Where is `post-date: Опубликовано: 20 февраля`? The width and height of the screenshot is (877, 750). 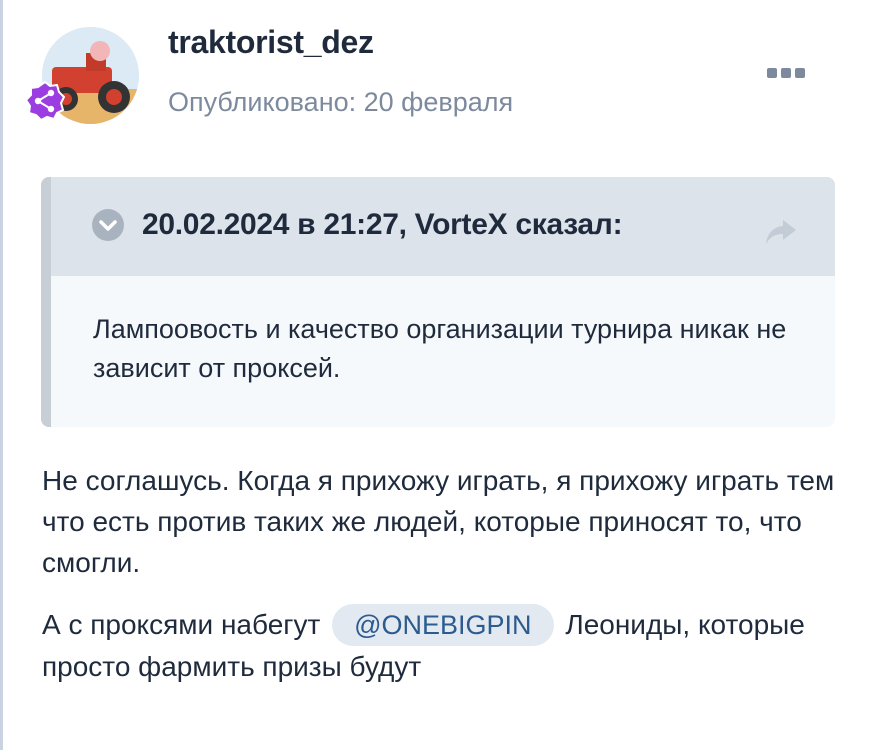 post-date: Опубликовано: 20 февраля is located at coordinates (340, 102).